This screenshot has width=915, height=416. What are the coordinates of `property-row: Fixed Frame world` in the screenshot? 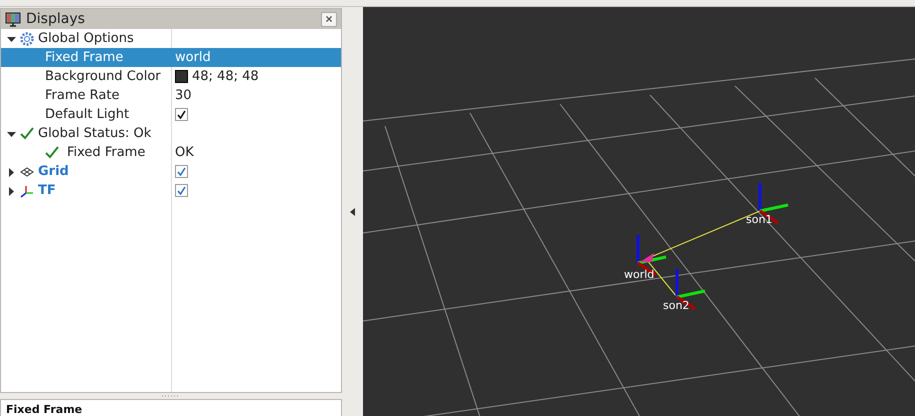 It's located at (171, 57).